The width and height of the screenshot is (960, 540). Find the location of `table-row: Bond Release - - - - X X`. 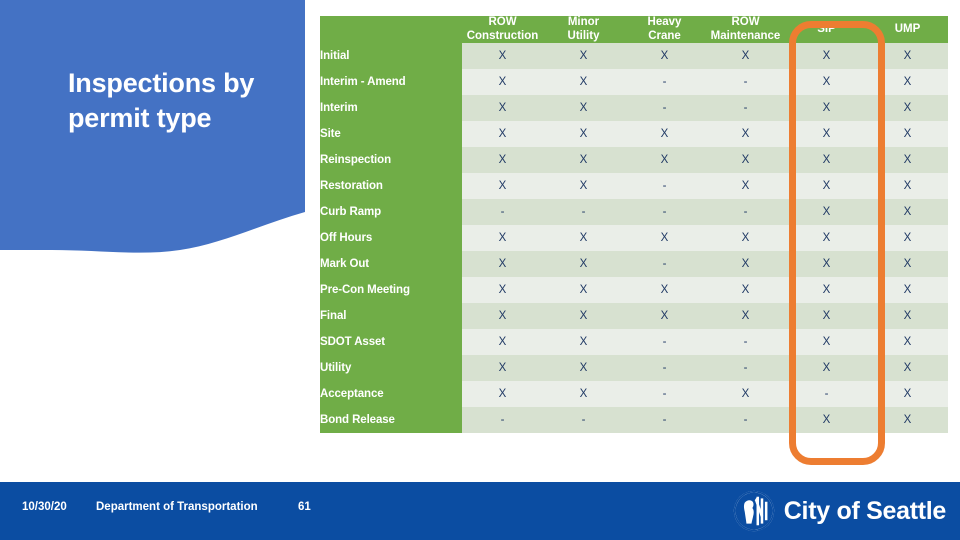

table-row: Bond Release - - - - X X is located at coordinates (634, 420).